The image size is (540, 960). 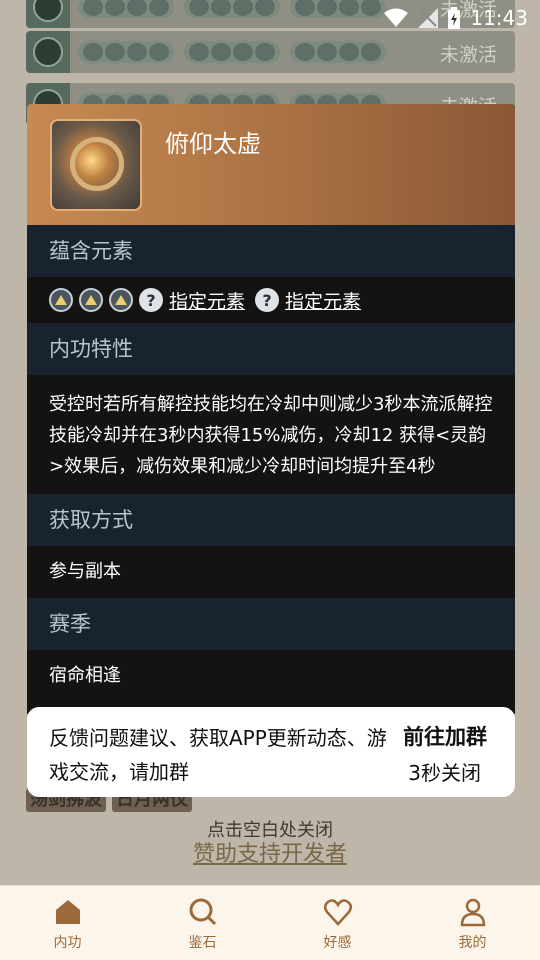 What do you see at coordinates (67, 943) in the screenshot?
I see `nav-label: 内功` at bounding box center [67, 943].